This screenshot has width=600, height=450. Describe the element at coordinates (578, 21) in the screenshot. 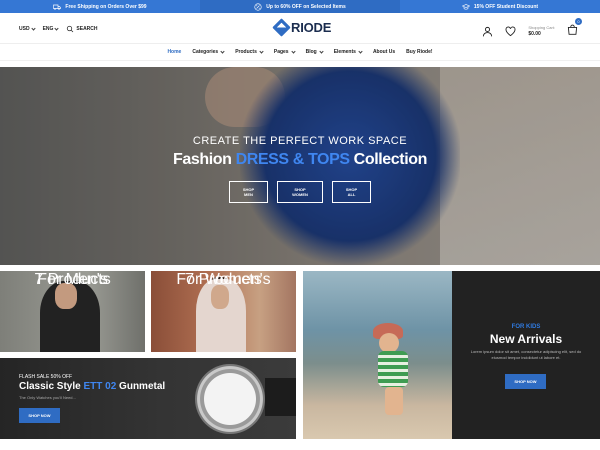

I see `cart-count-badge: 0` at that location.